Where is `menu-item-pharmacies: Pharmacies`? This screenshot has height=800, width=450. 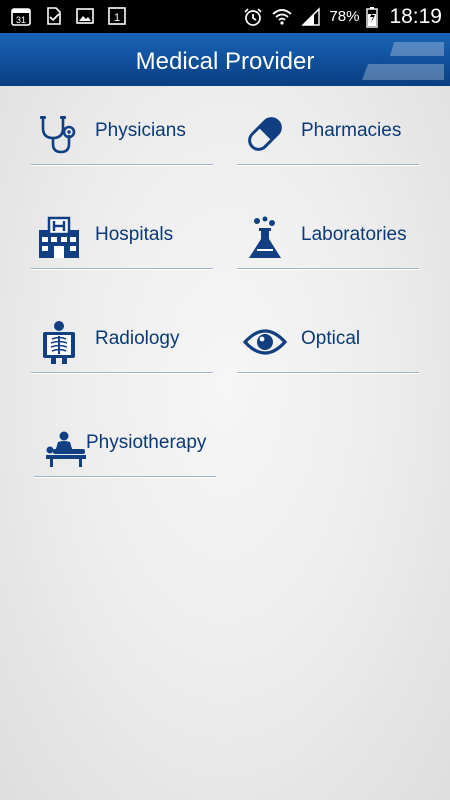 menu-item-pharmacies: Pharmacies is located at coordinates (328, 125).